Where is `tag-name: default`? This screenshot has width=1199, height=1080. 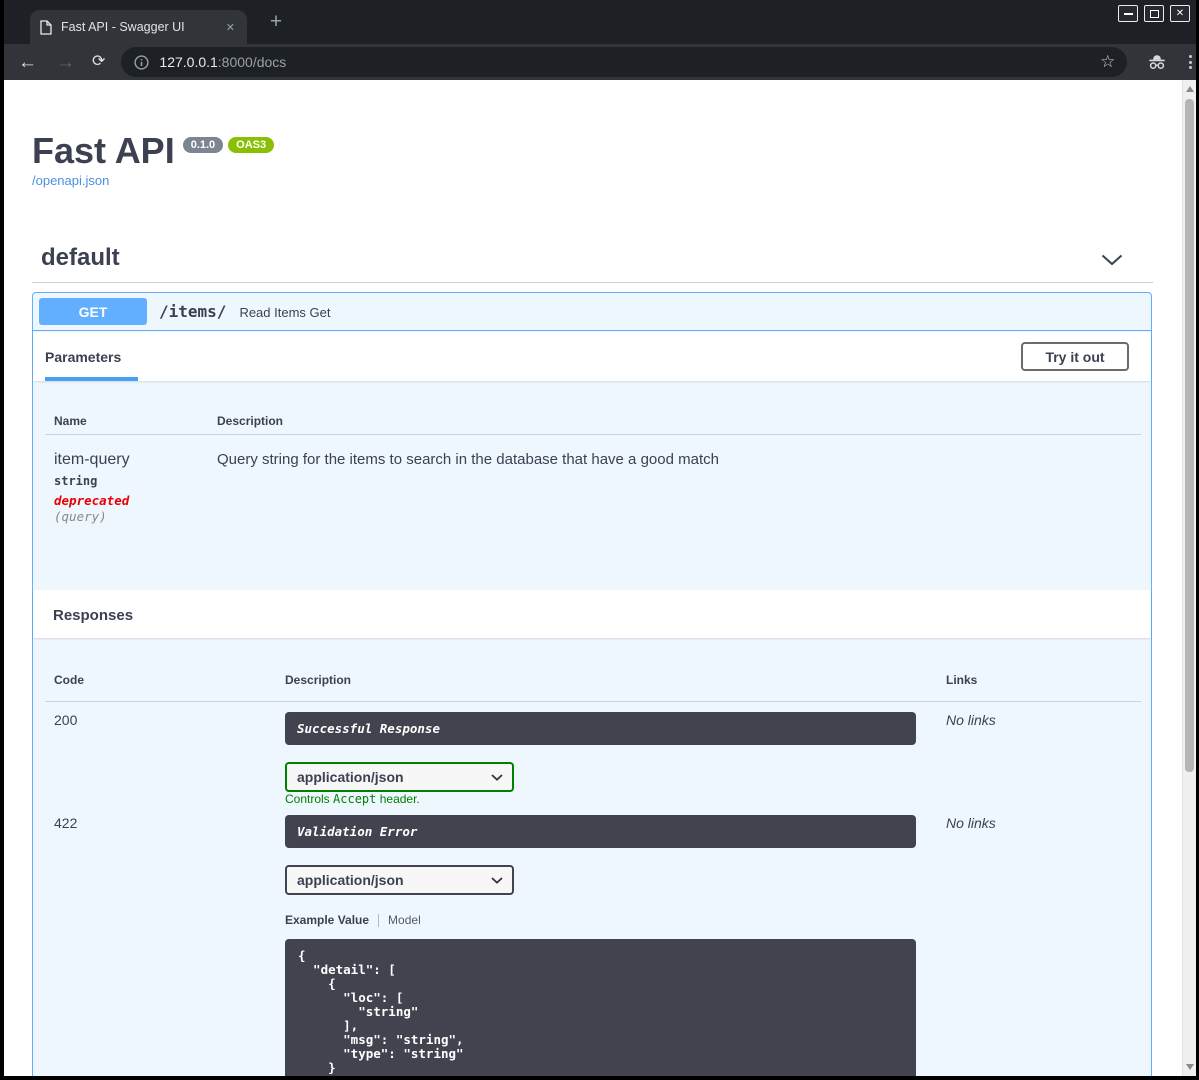
tag-name: default is located at coordinates (80, 257).